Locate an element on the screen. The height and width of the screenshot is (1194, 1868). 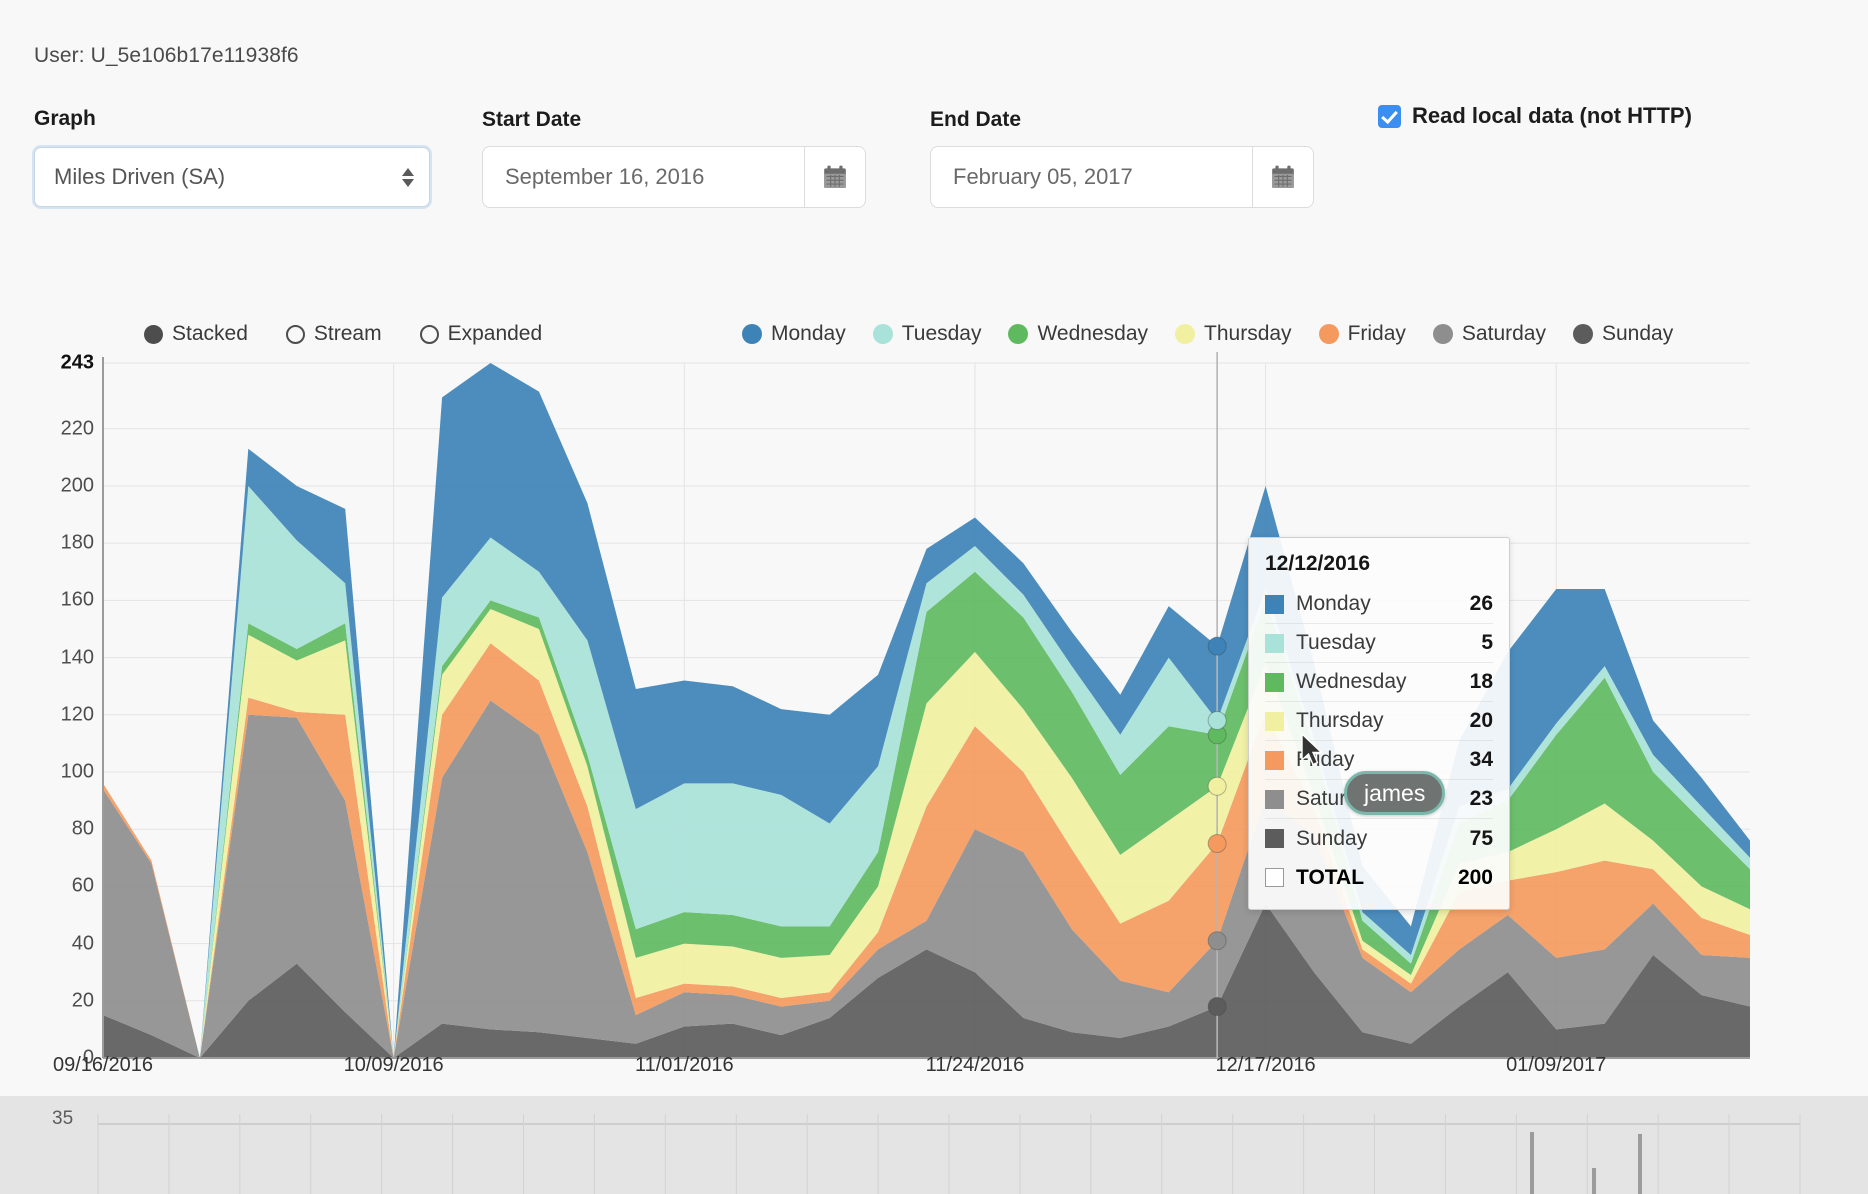
tooltip-series-name: Thursday is located at coordinates (1340, 720).